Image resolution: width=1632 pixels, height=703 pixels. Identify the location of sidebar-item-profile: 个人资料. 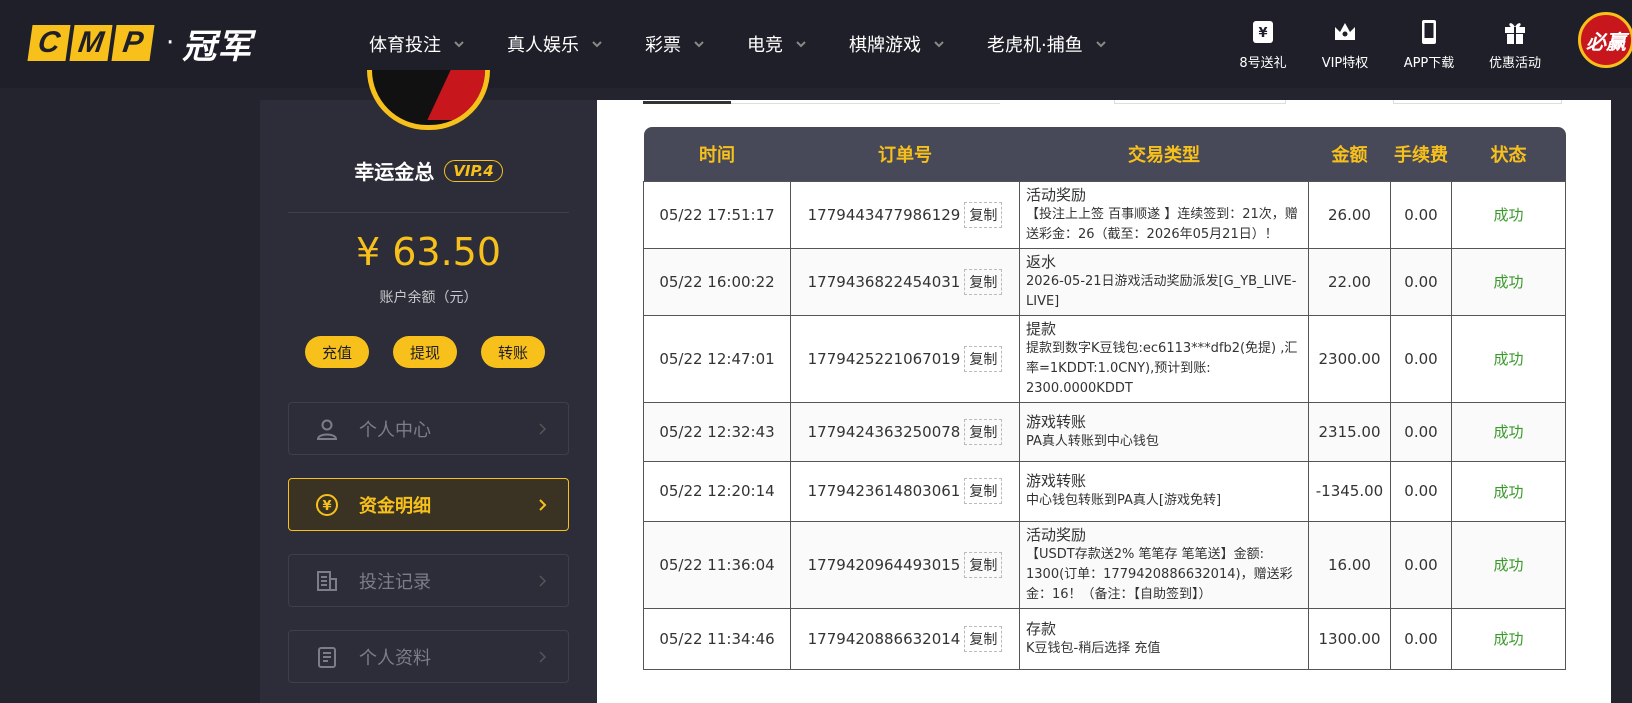
(428, 656).